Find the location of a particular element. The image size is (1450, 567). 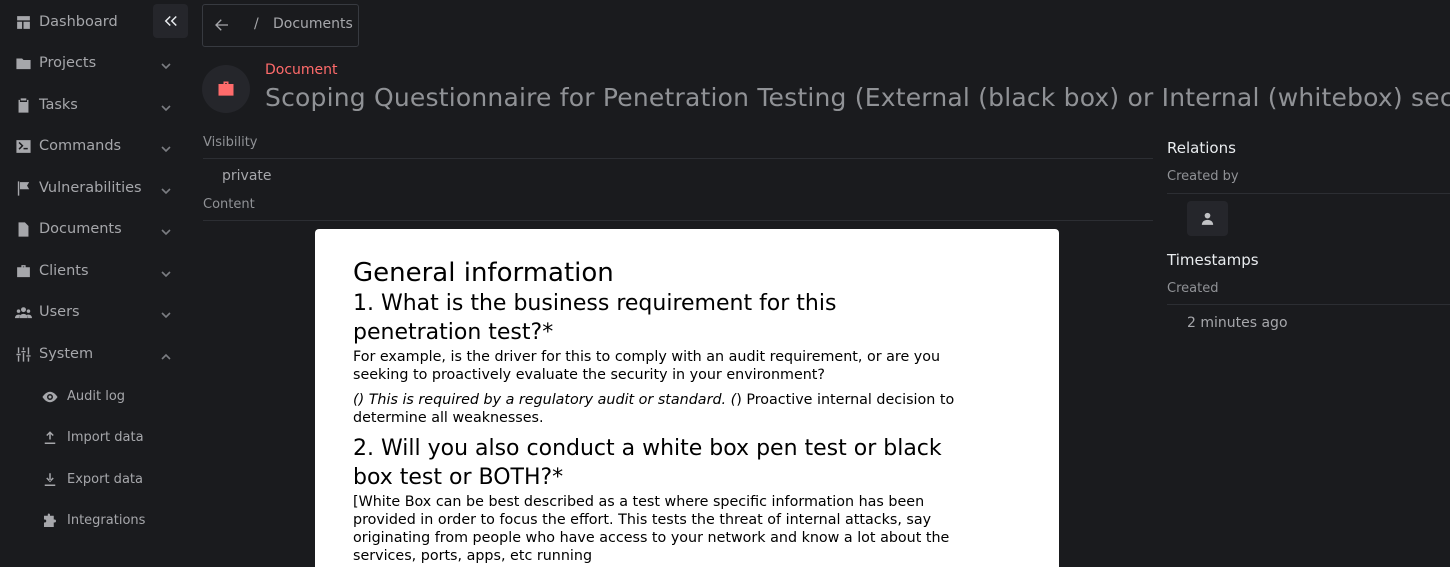

clipboard-icon is located at coordinates (23, 105).